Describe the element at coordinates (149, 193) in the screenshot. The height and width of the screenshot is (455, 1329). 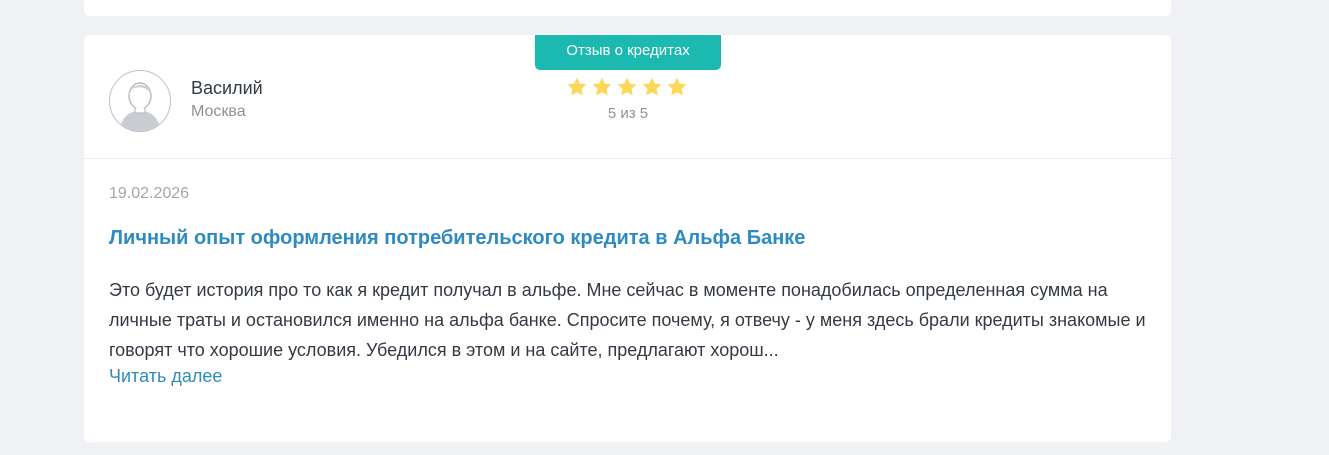
I see `review-date: 19.02.2026` at that location.